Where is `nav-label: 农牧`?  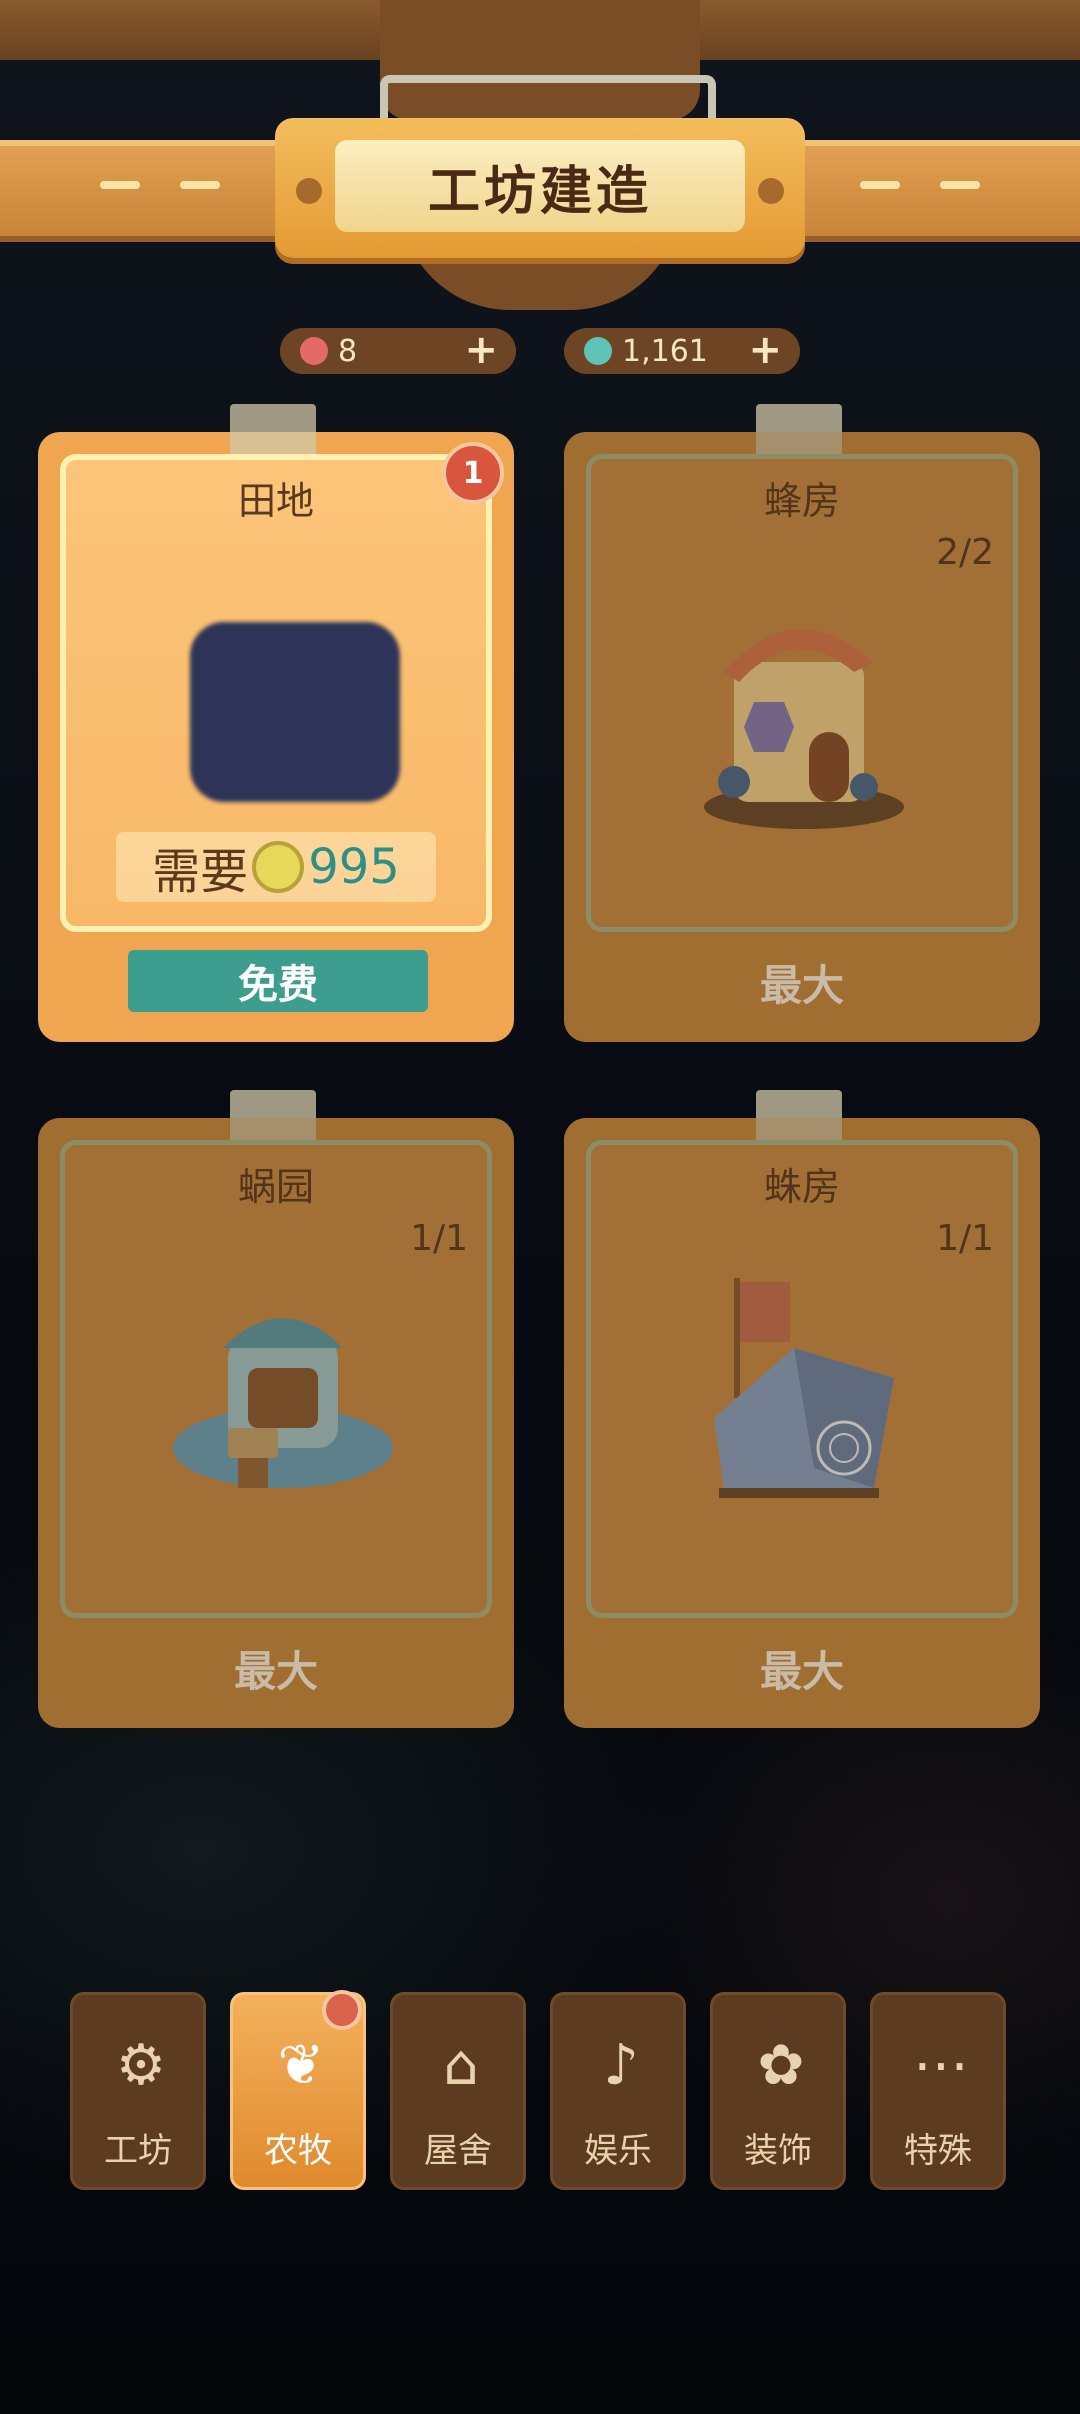 nav-label: 农牧 is located at coordinates (298, 2151).